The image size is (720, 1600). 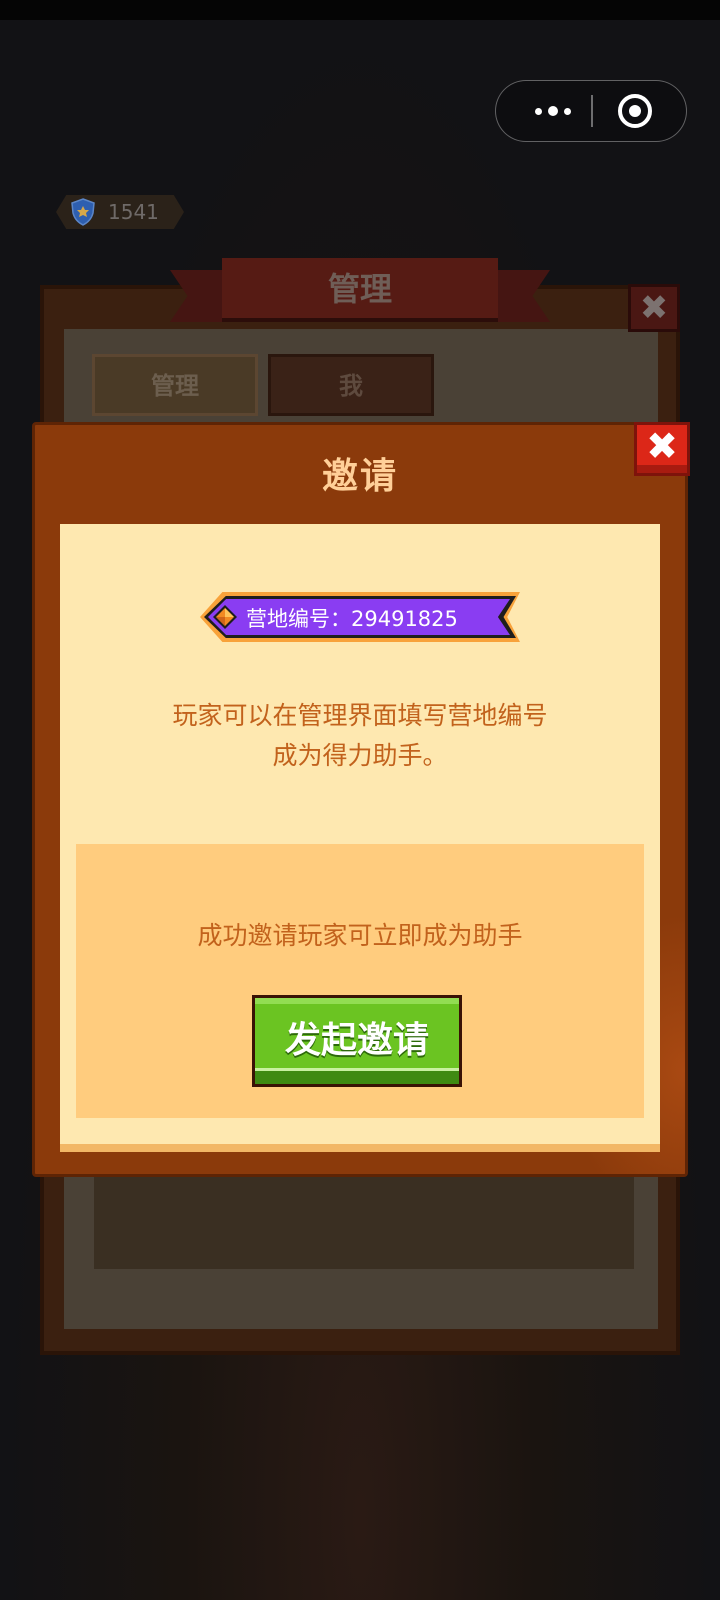 What do you see at coordinates (360, 736) in the screenshot?
I see `invite-description: 玩家可以在管理界面填写营地编号 成为得力助手。` at bounding box center [360, 736].